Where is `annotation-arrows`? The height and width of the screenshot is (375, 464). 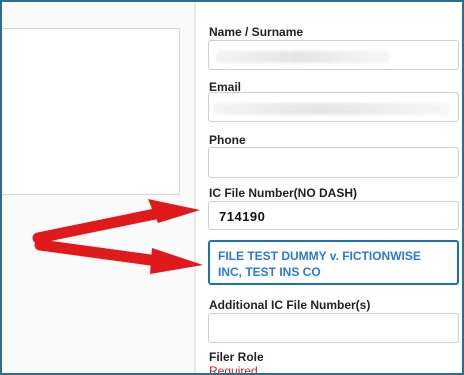 annotation-arrows is located at coordinates (117, 236).